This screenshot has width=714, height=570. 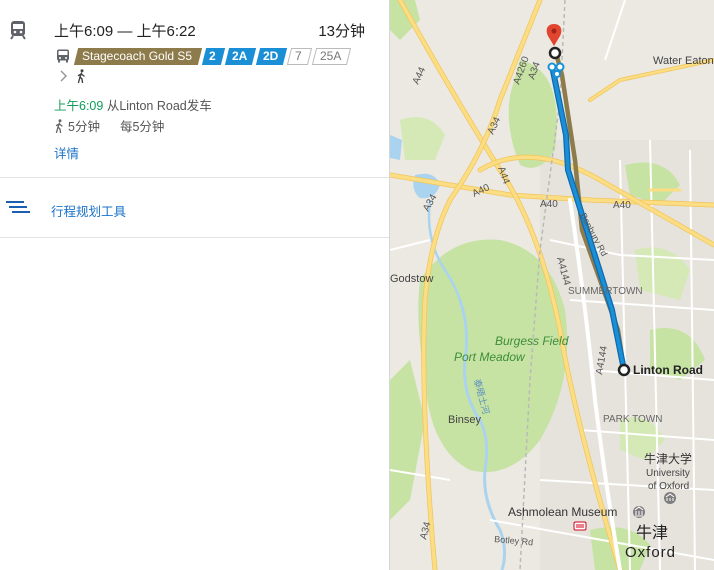 What do you see at coordinates (240, 56) in the screenshot?
I see `bus-line-badge: 2A` at bounding box center [240, 56].